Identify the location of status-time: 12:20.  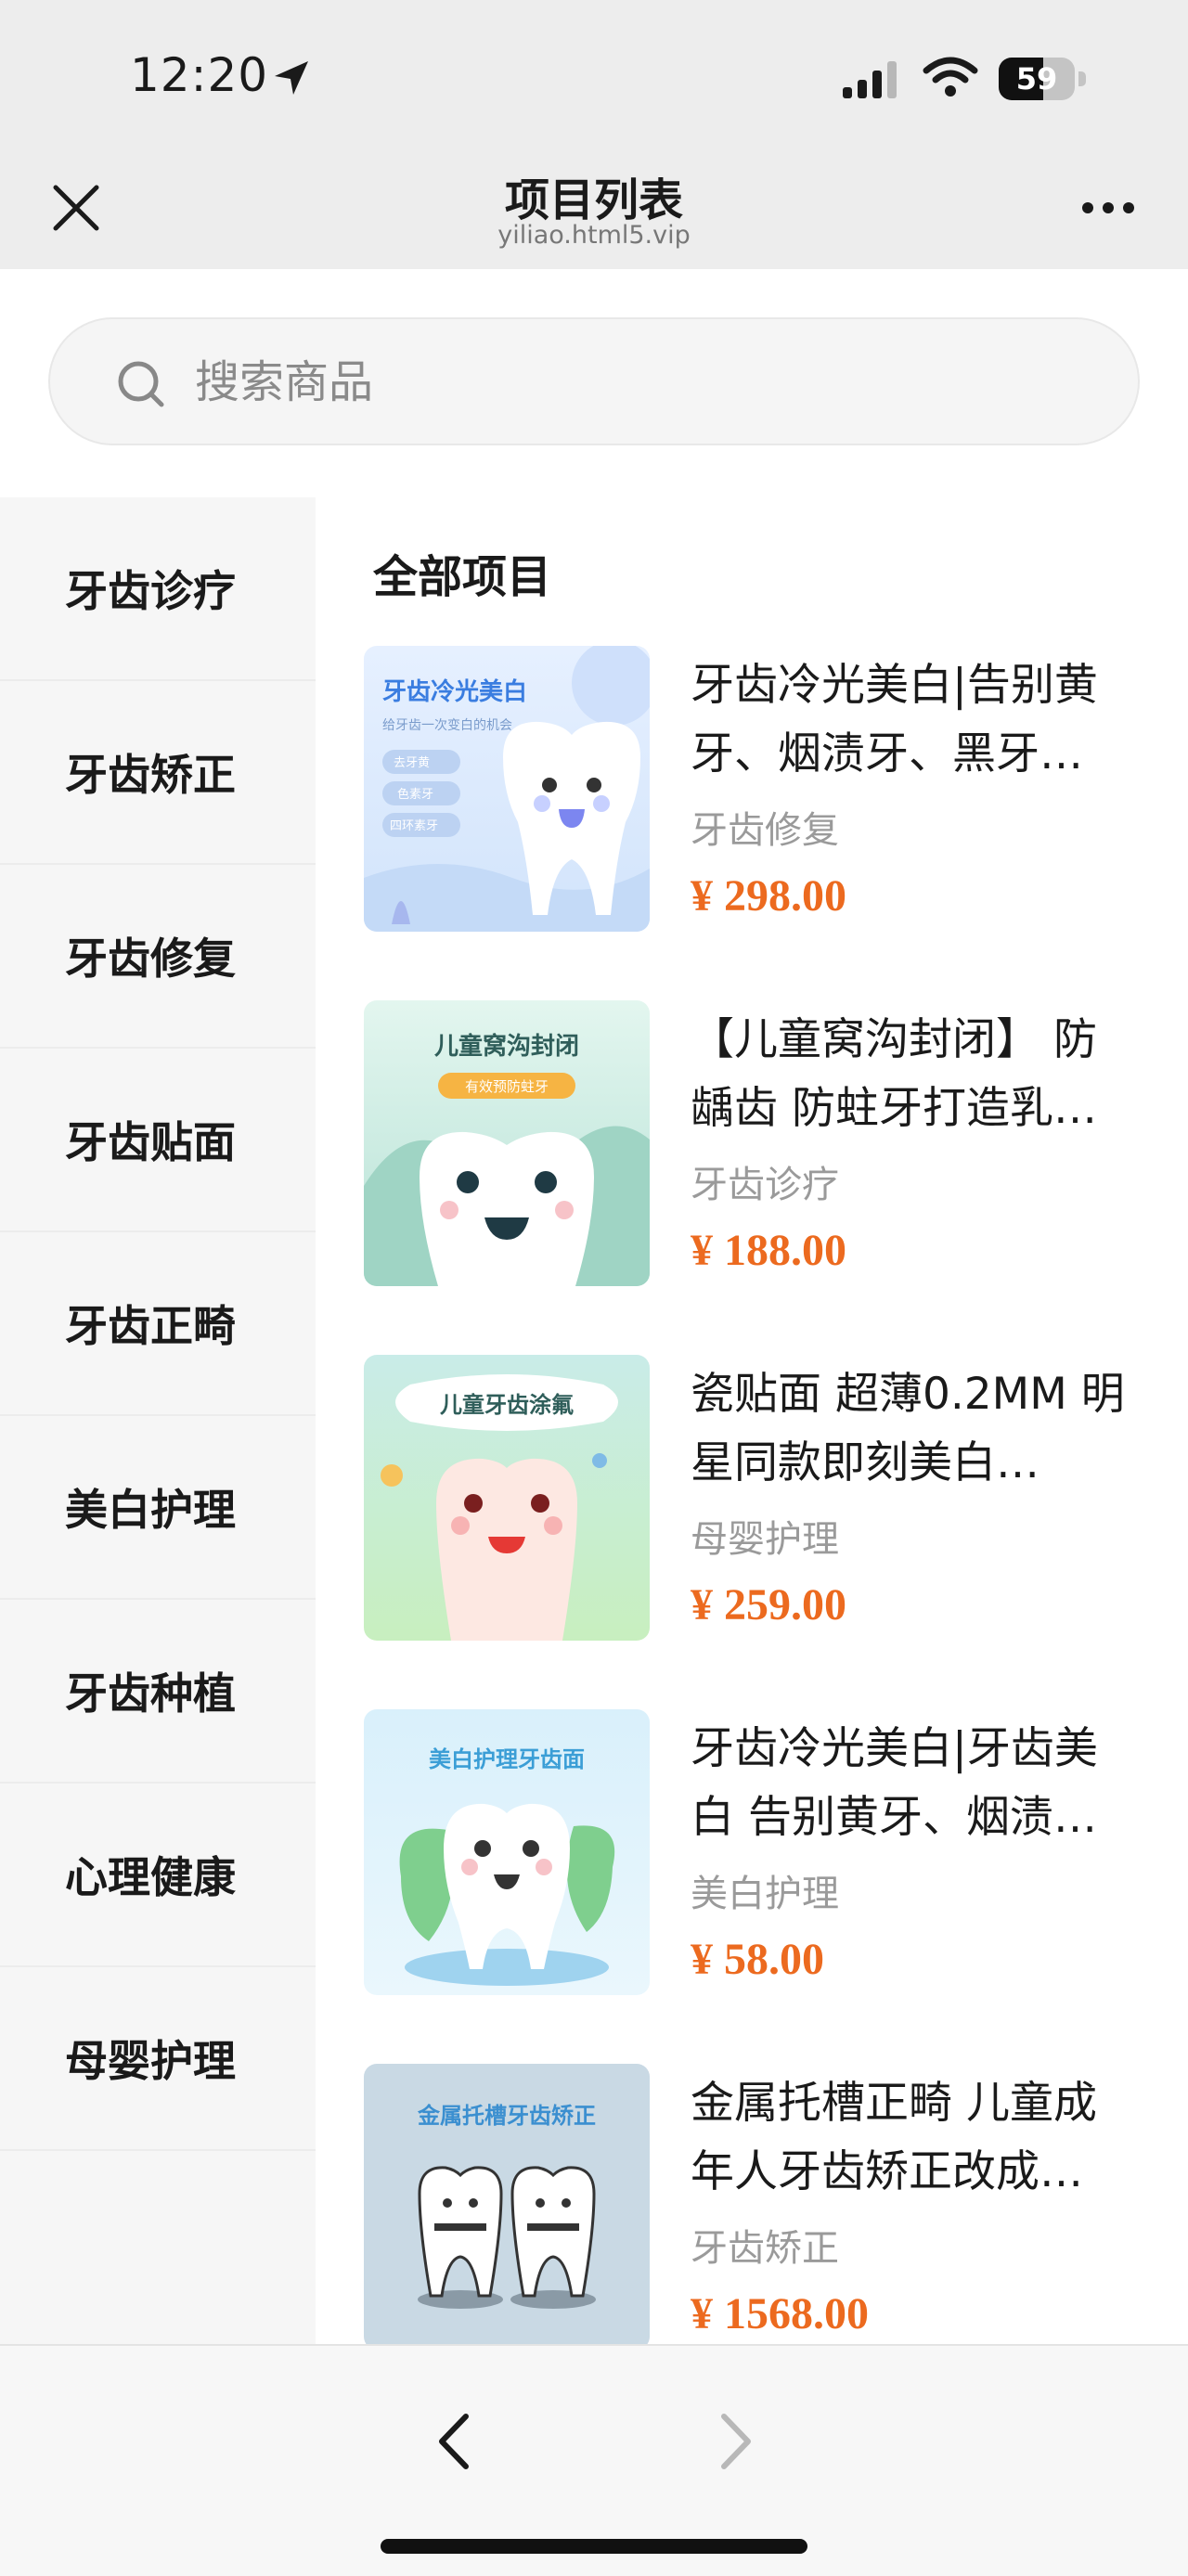
(199, 75).